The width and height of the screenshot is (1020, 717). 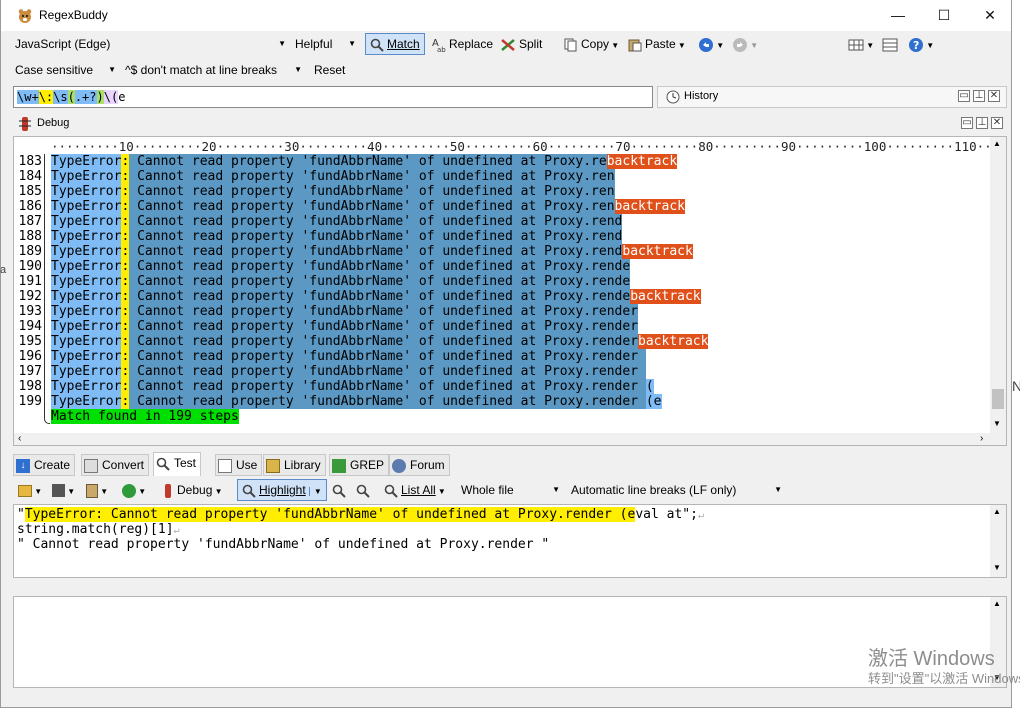 What do you see at coordinates (981, 438) in the screenshot?
I see `scroll-right-icon: ›` at bounding box center [981, 438].